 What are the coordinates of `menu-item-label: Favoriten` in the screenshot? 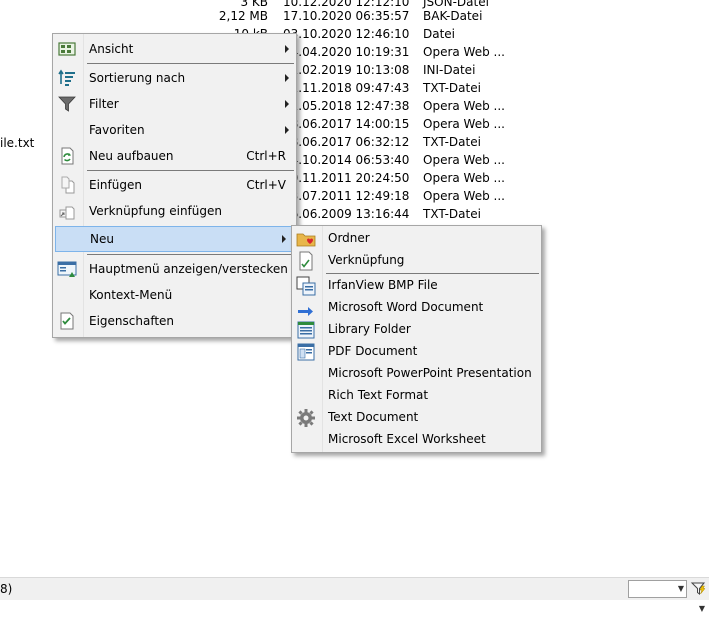 It's located at (117, 130).